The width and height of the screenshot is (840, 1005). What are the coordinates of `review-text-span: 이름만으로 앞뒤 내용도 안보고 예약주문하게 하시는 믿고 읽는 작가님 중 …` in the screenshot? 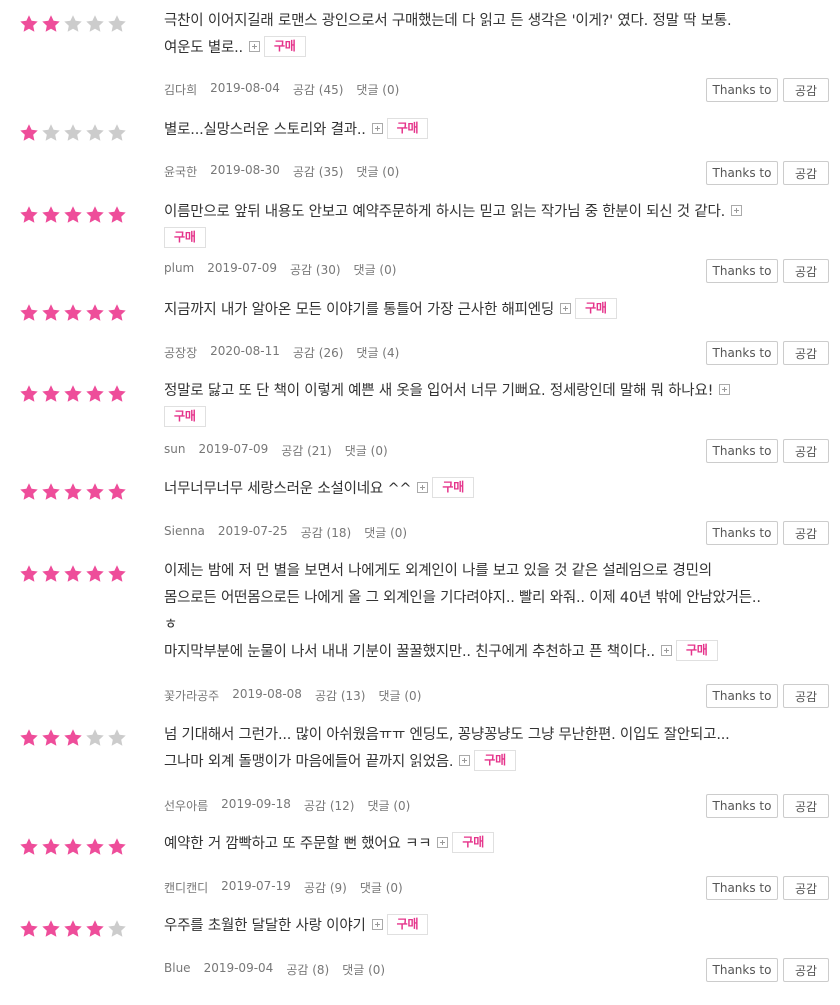 It's located at (445, 212).